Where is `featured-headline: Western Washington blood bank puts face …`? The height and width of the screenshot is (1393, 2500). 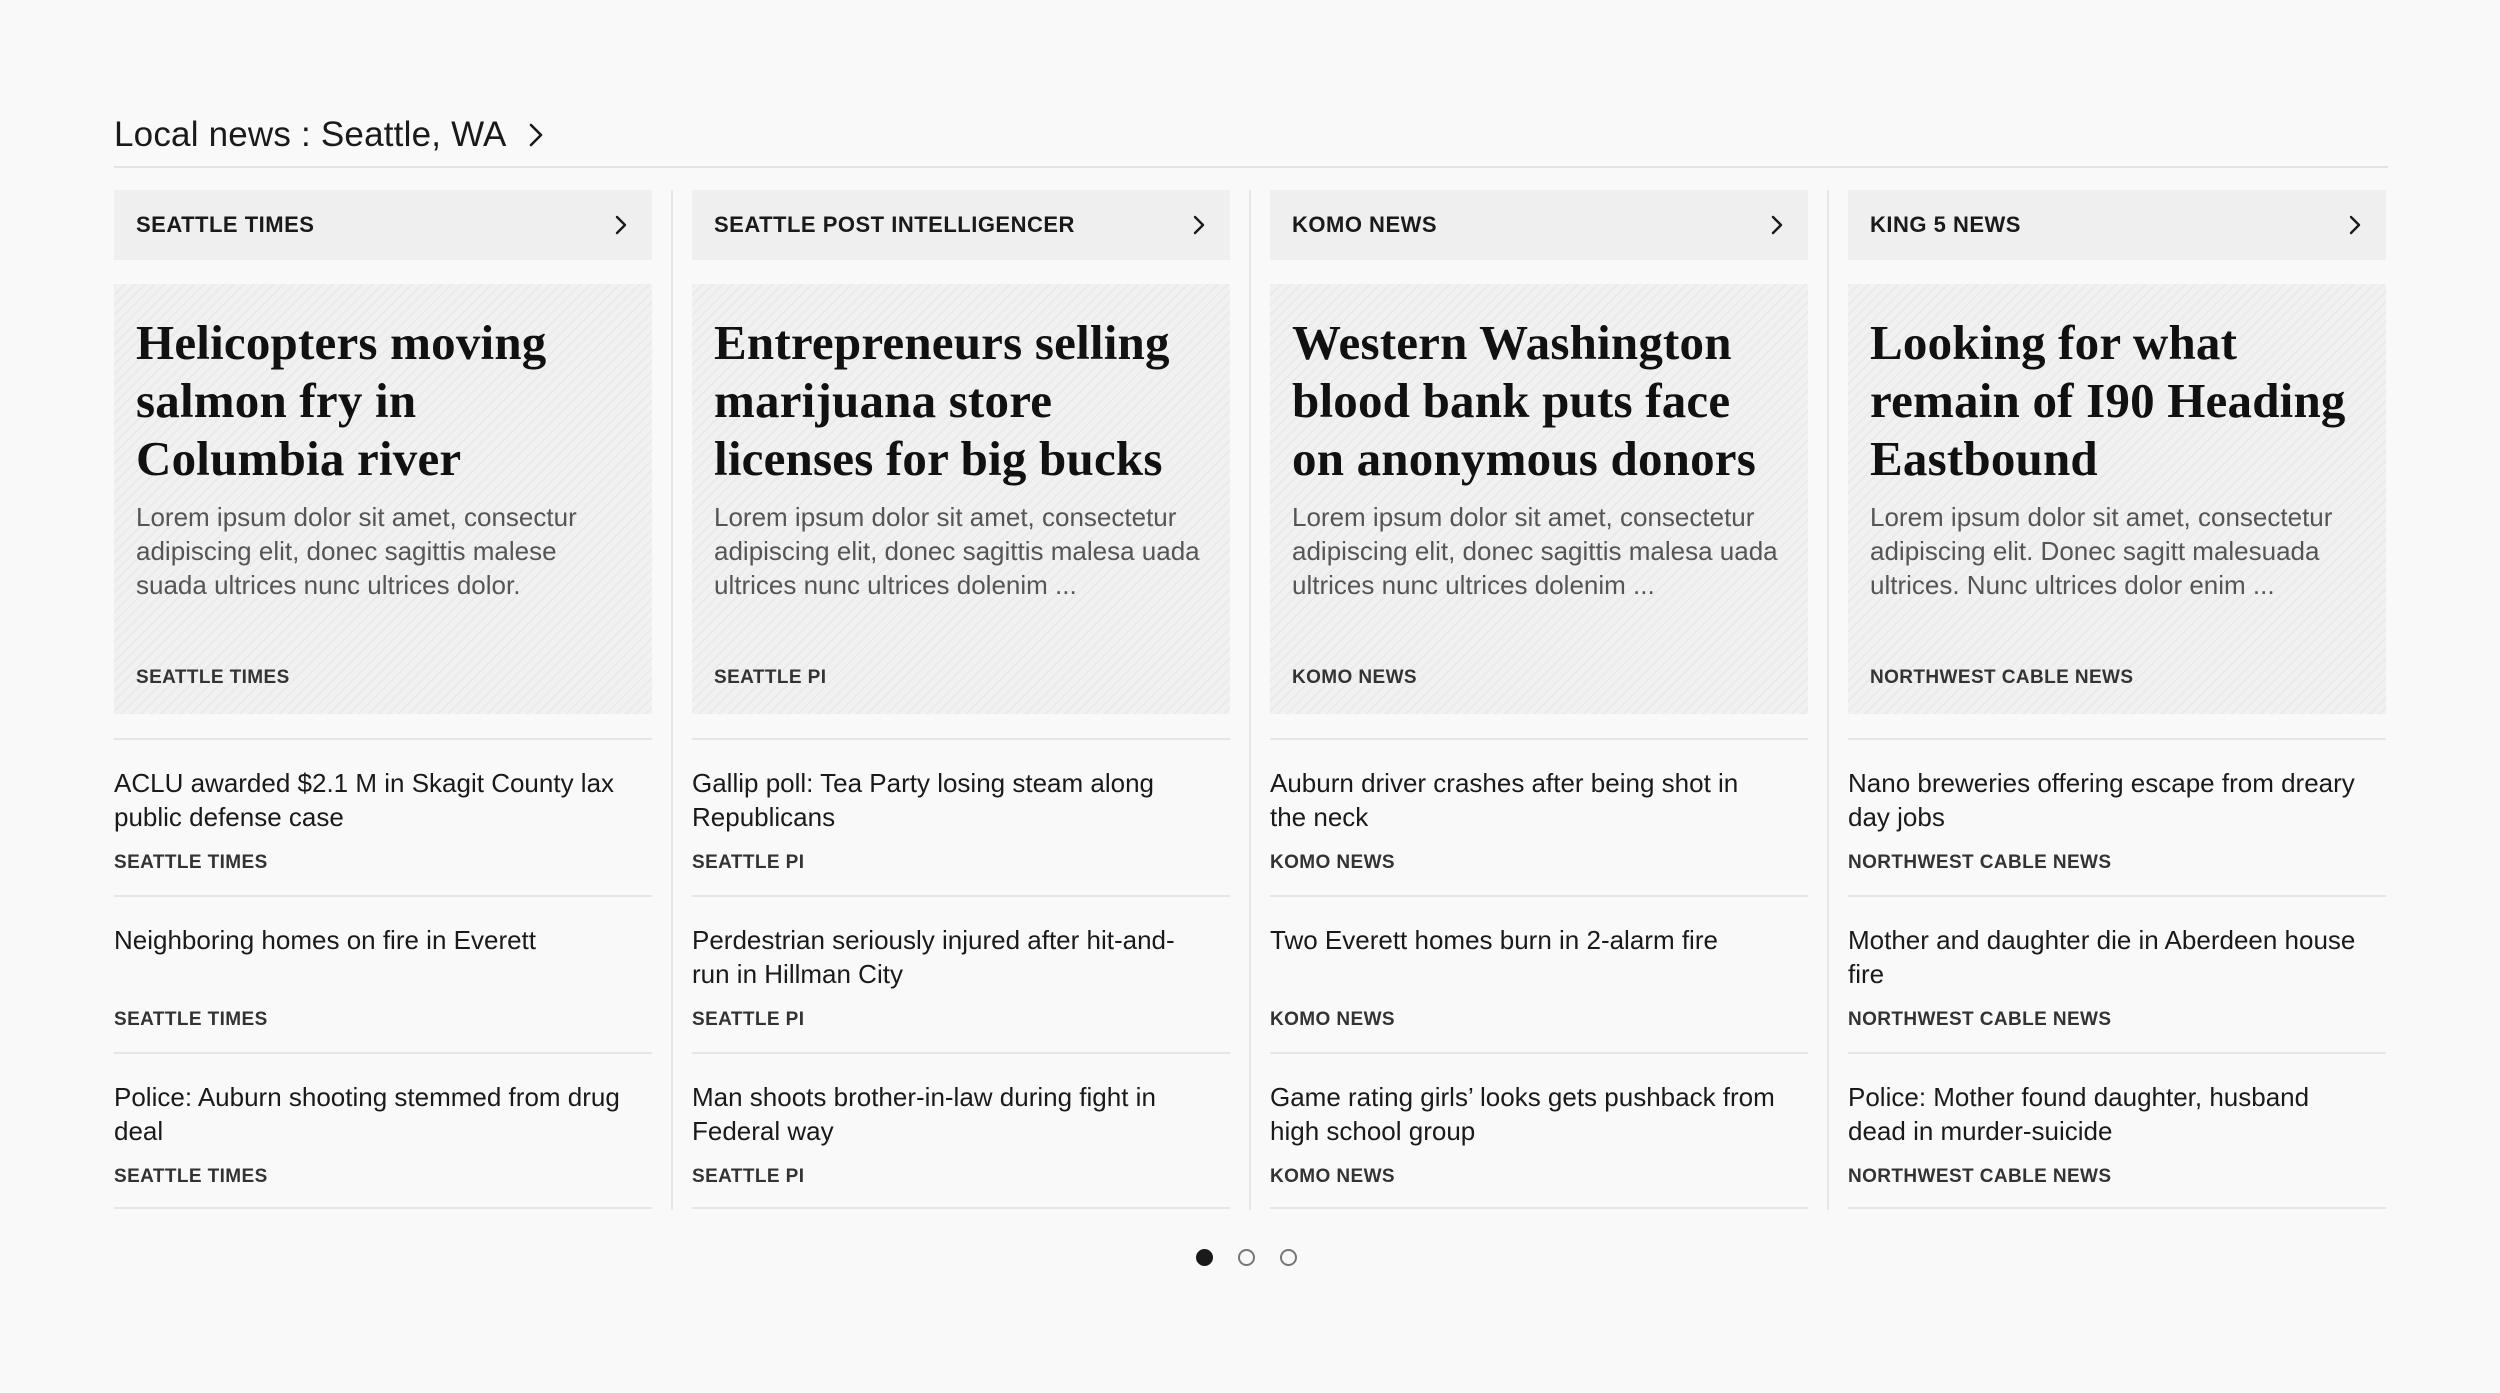 featured-headline: Western Washington blood bank puts face … is located at coordinates (1539, 401).